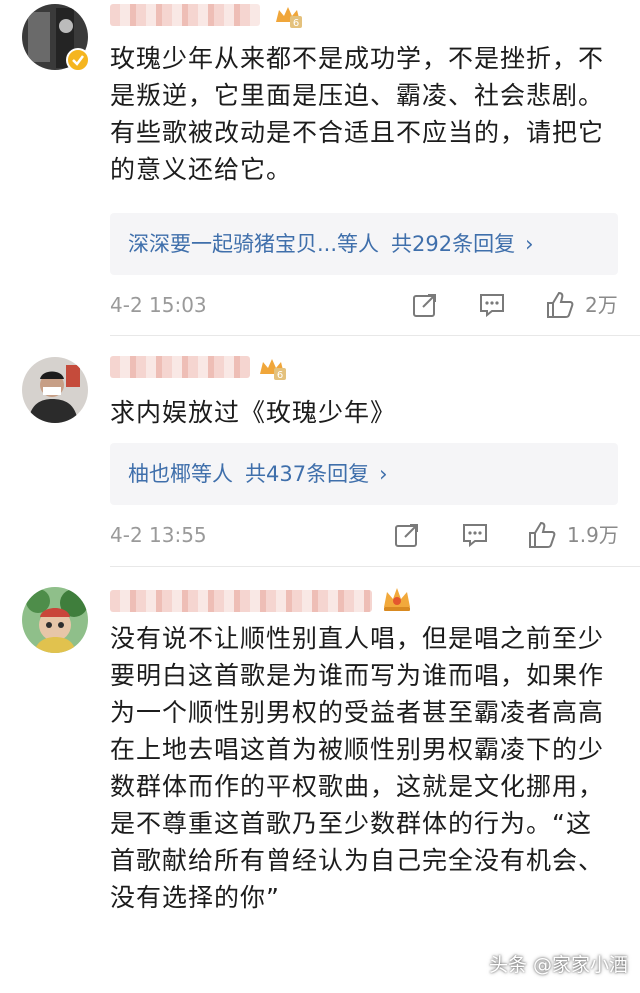 The width and height of the screenshot is (640, 993). I want to click on timestamp: 4-2 15:03, so click(158, 305).